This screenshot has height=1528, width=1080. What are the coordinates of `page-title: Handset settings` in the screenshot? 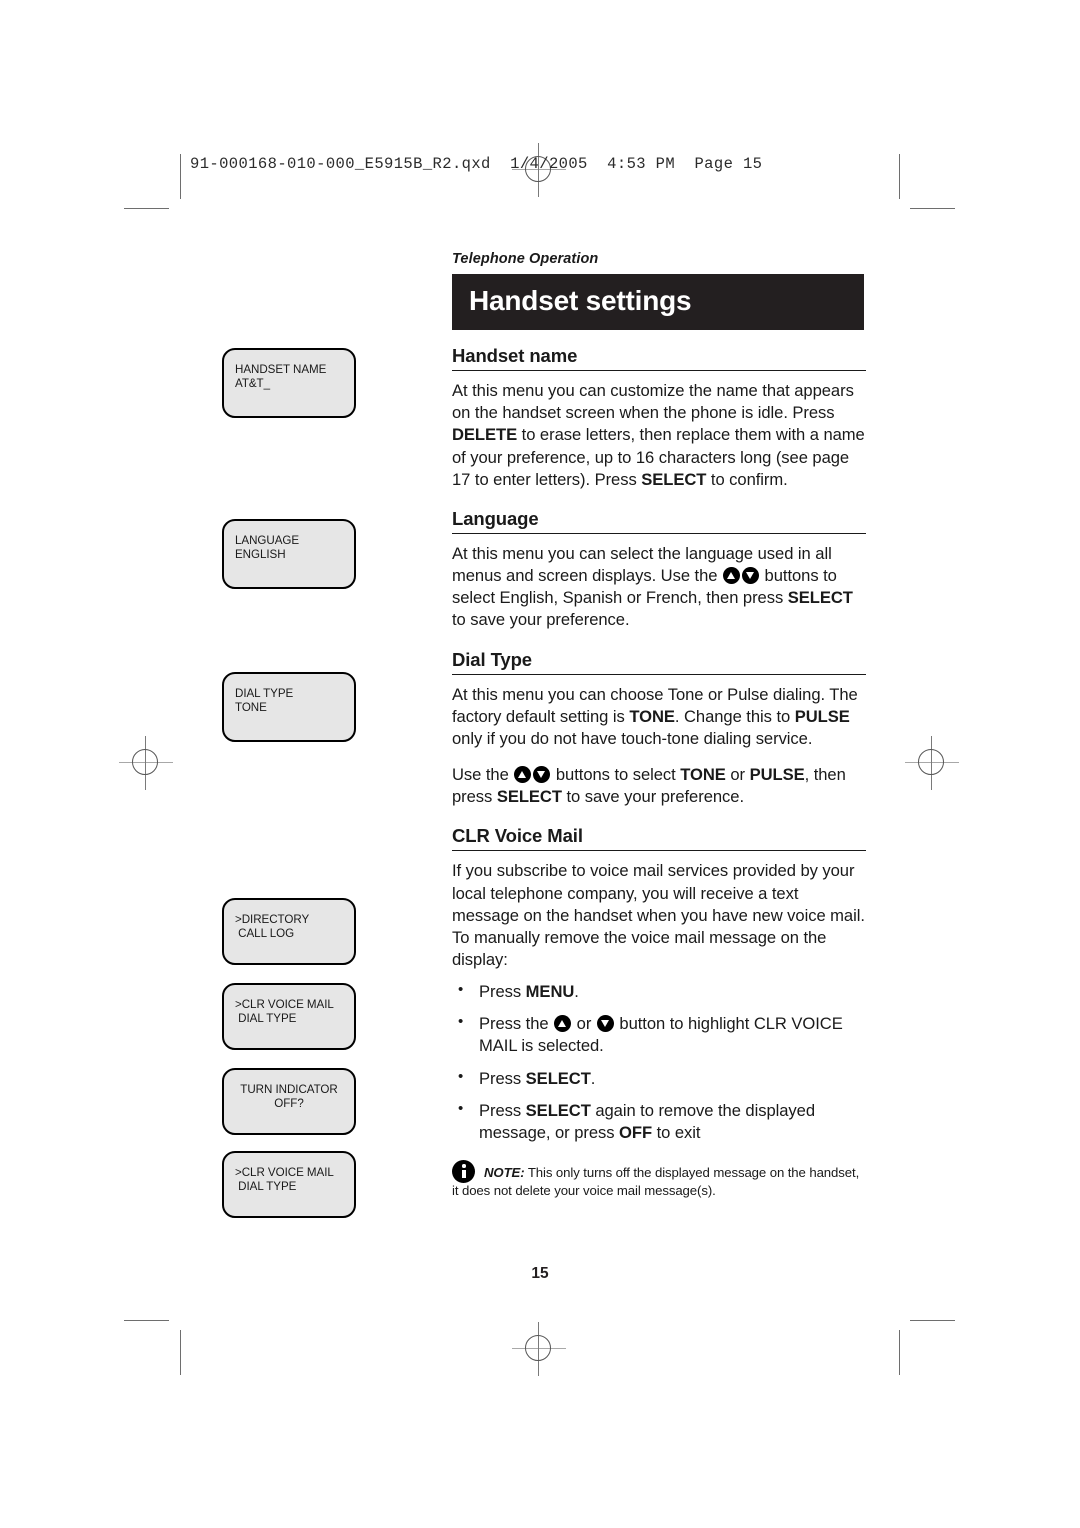 It's located at (580, 300).